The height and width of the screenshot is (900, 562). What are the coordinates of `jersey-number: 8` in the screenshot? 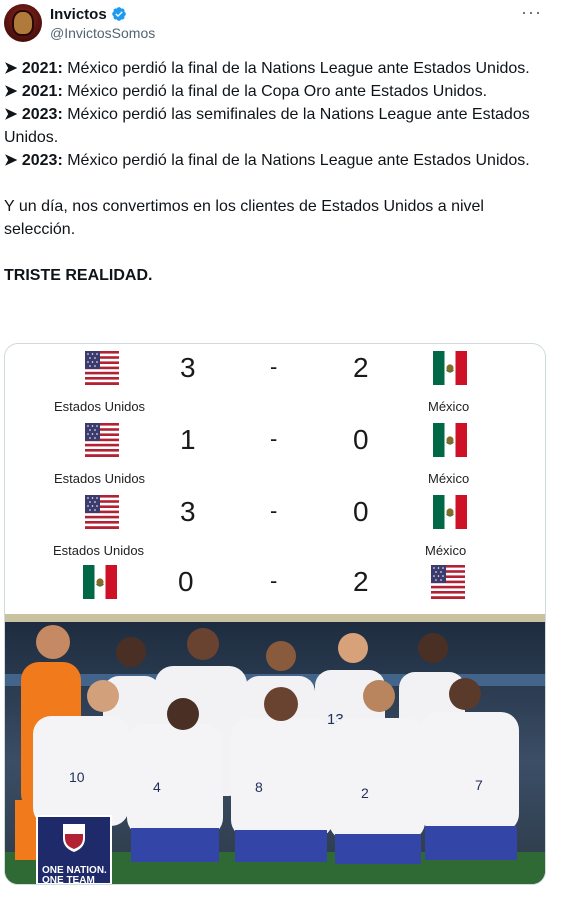 It's located at (259, 787).